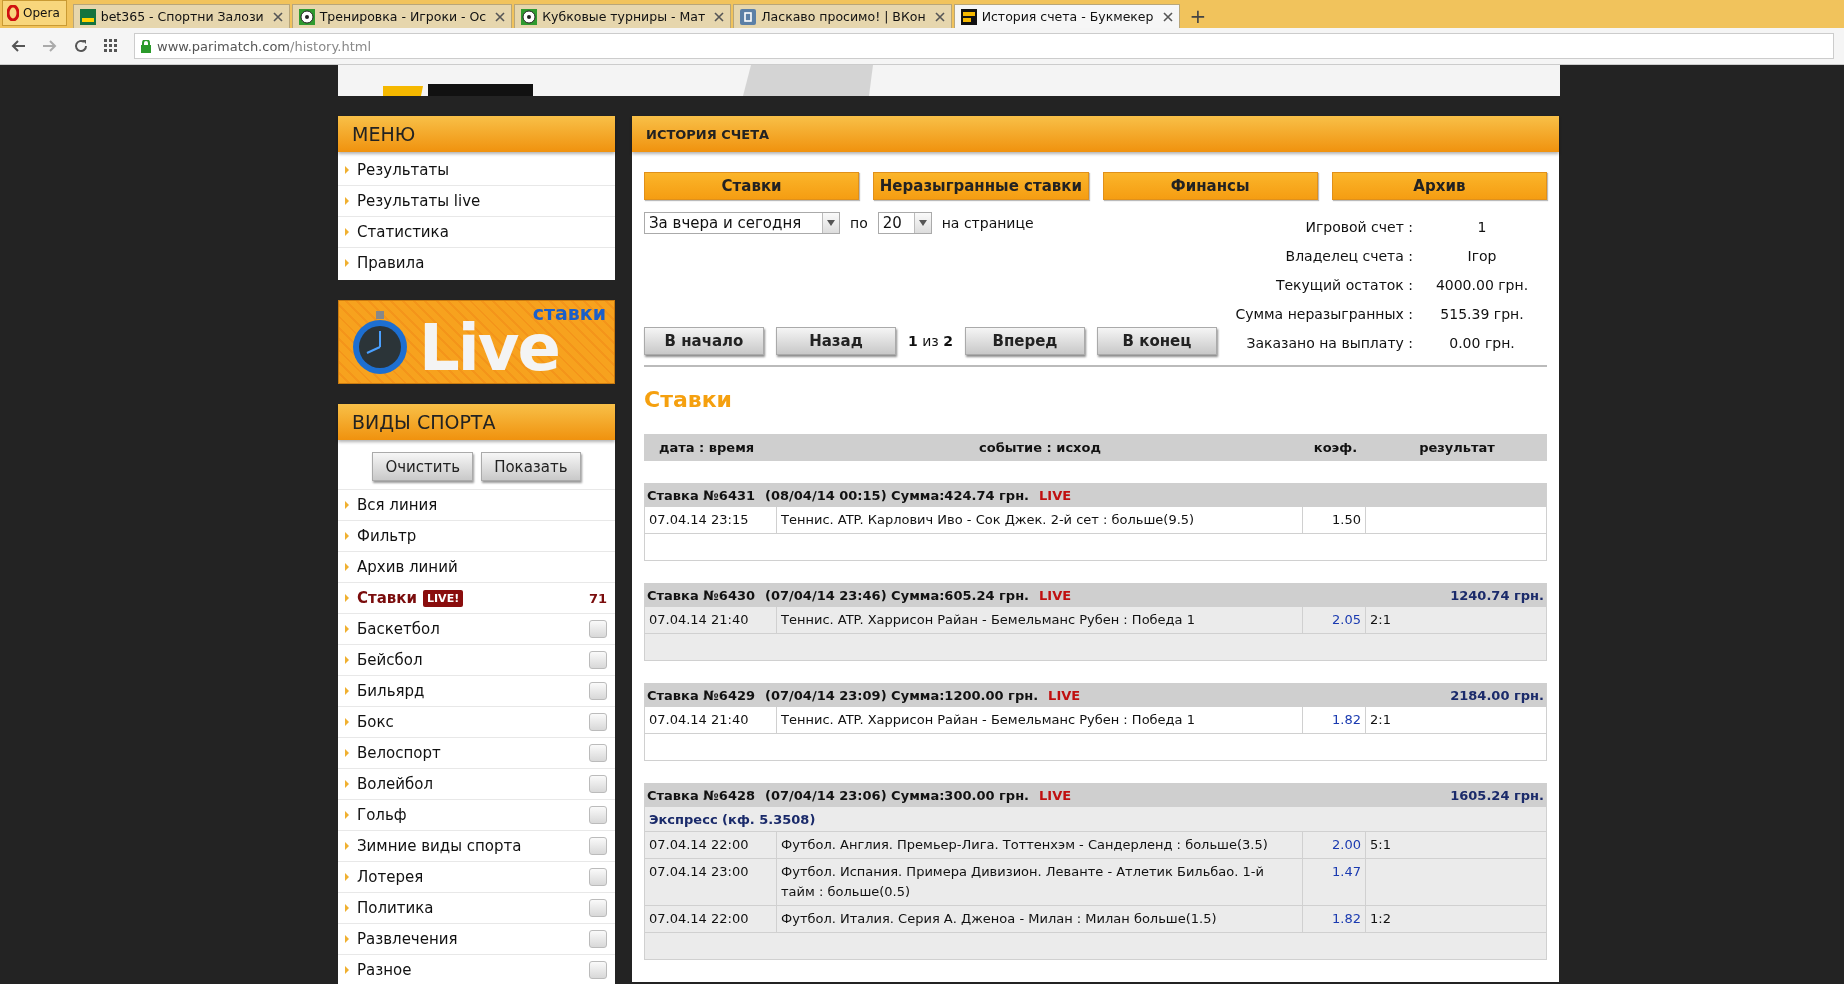  What do you see at coordinates (482, 536) in the screenshot?
I see `sports-link: Фильтр` at bounding box center [482, 536].